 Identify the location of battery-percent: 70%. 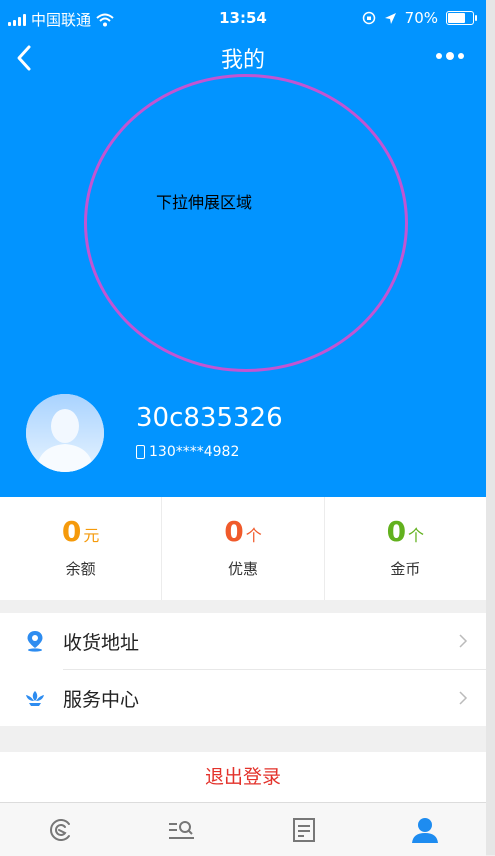
(421, 18).